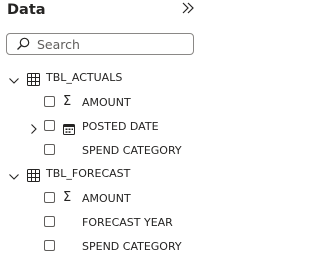 This screenshot has height=257, width=320. Describe the element at coordinates (84, 77) in the screenshot. I see `table-name: TBL_ACTUALS` at that location.